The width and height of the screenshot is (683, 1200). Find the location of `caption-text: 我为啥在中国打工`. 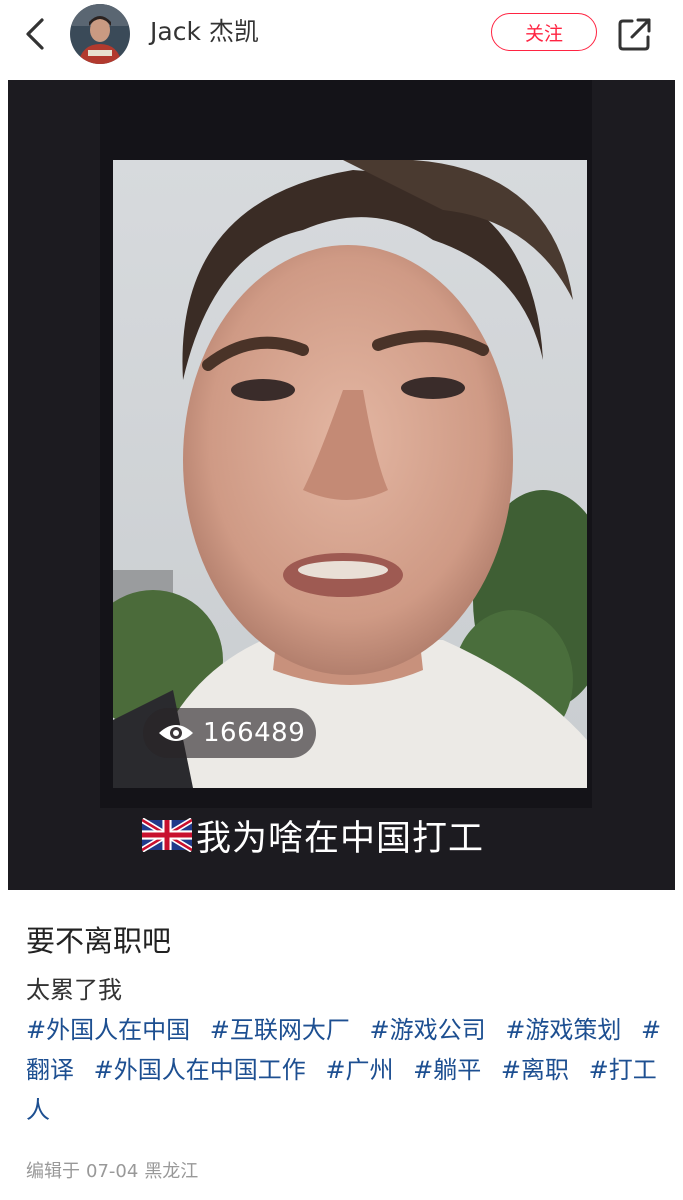

caption-text: 我为啥在中国打工 is located at coordinates (340, 838).